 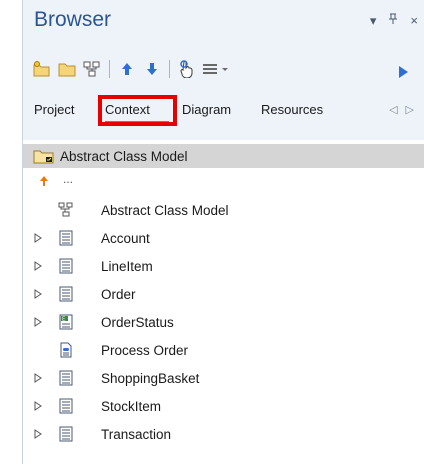 I want to click on run-icon, so click(x=403, y=72).